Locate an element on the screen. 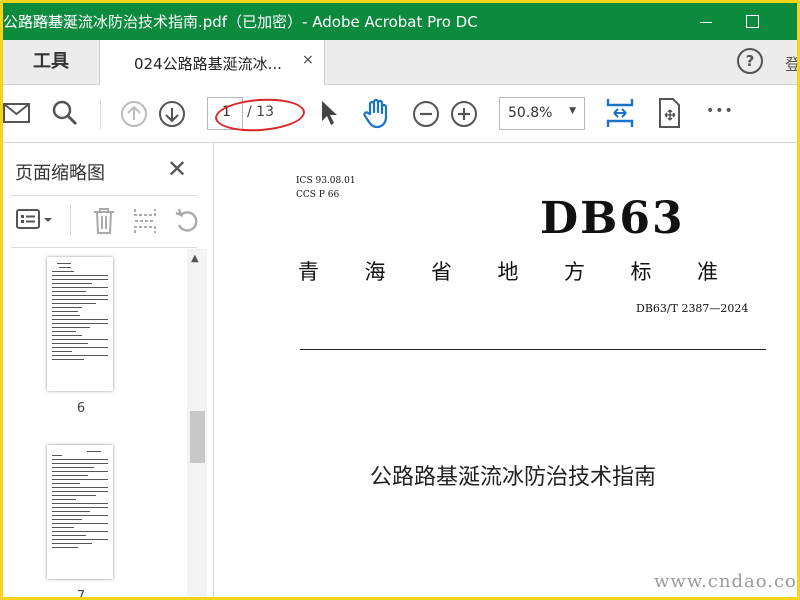 The height and width of the screenshot is (600, 800). next-page-icon is located at coordinates (172, 114).